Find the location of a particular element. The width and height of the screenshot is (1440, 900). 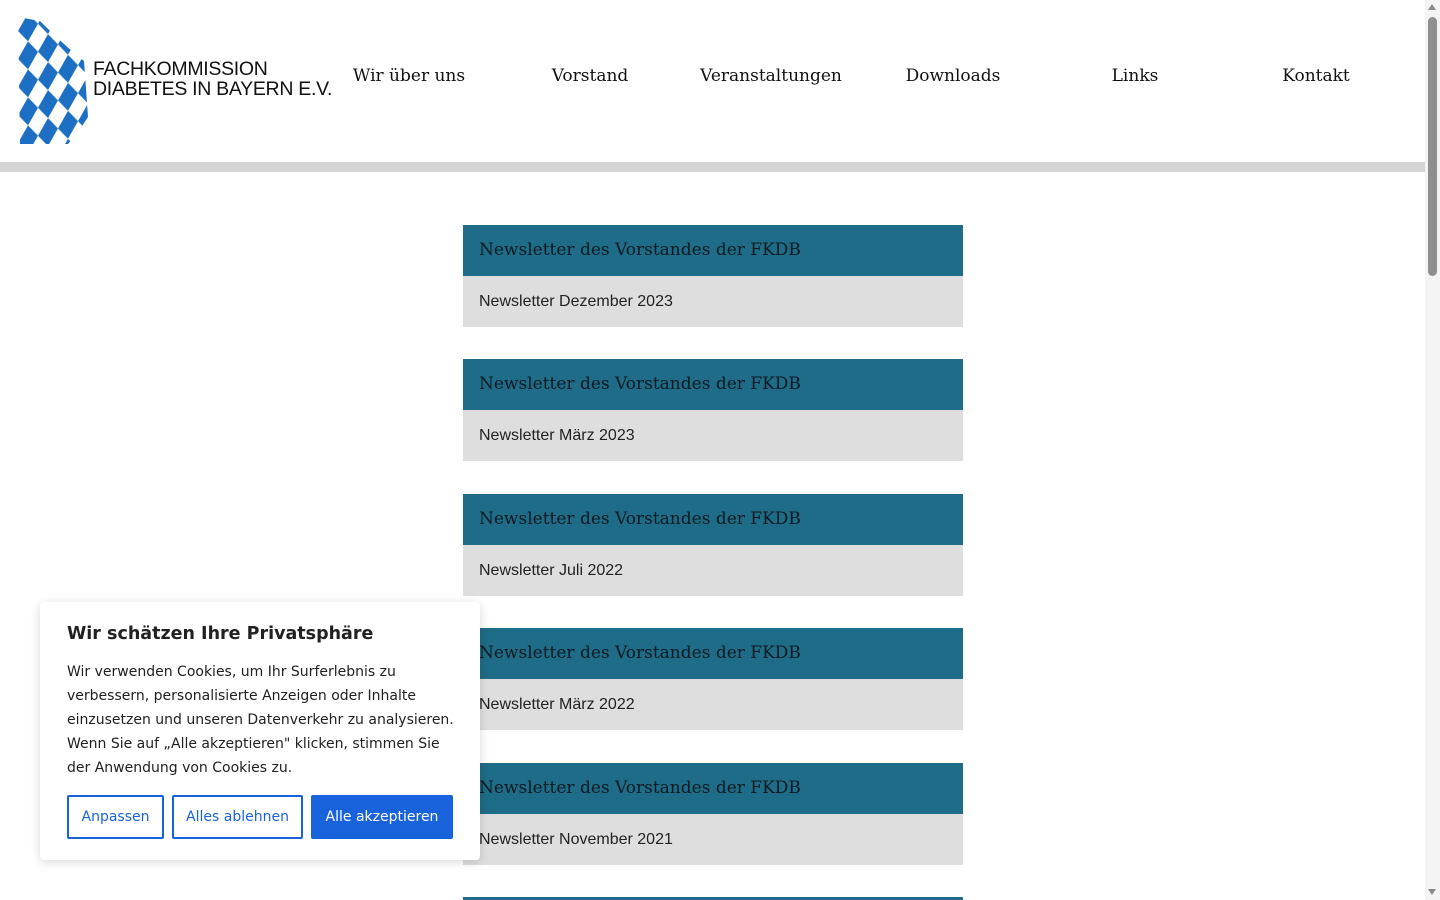

cookie-customize-button: Anpassen is located at coordinates (115, 817).